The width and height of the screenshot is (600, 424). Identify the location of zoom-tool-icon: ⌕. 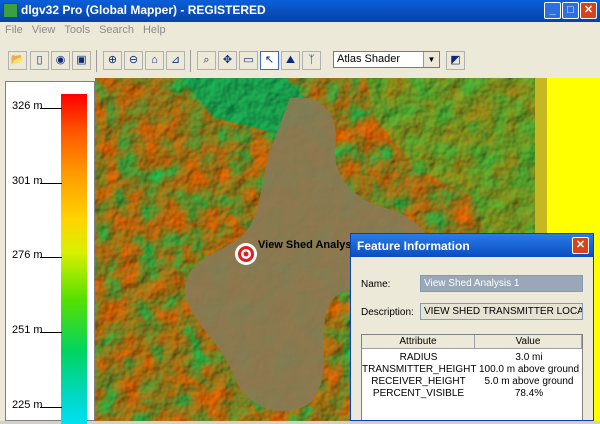
(206, 60).